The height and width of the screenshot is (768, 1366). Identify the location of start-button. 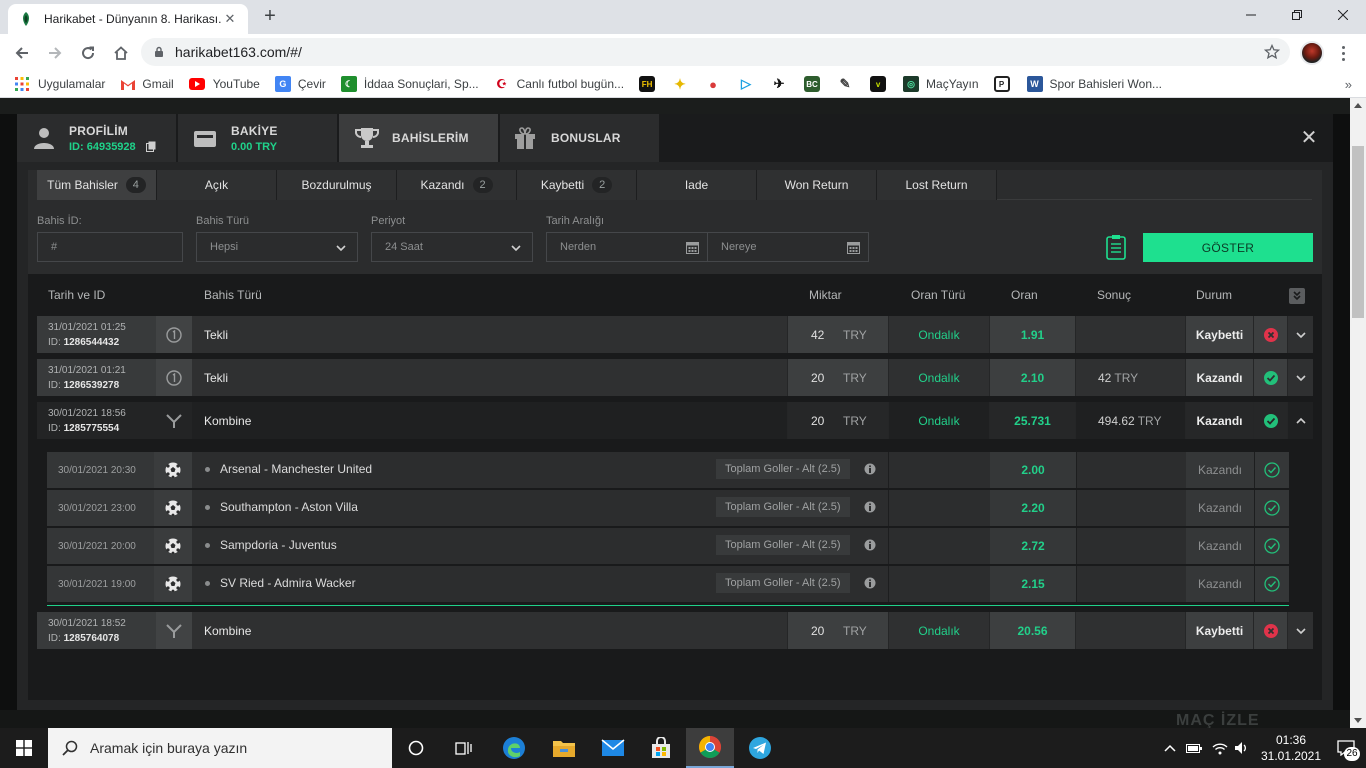
(24, 748).